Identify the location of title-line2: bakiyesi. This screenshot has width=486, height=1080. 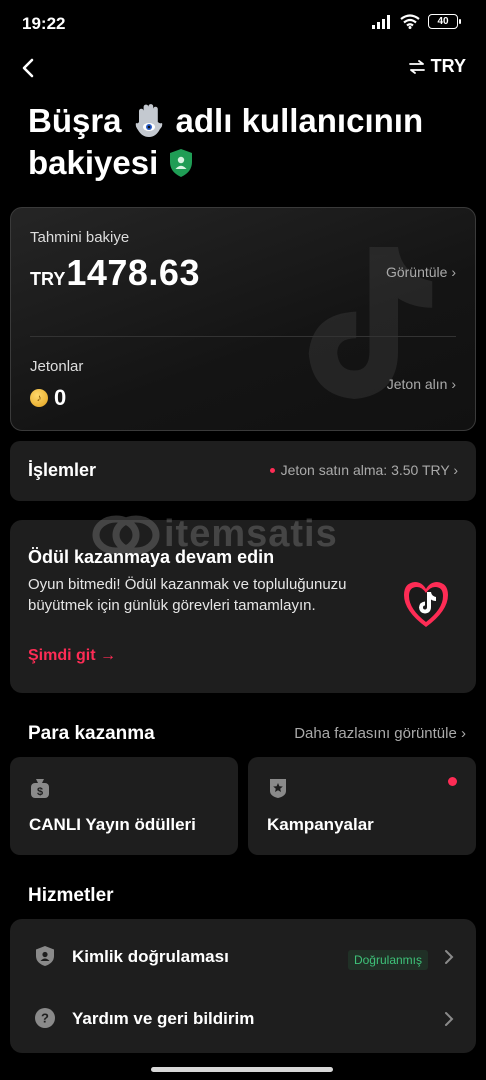
(93, 162).